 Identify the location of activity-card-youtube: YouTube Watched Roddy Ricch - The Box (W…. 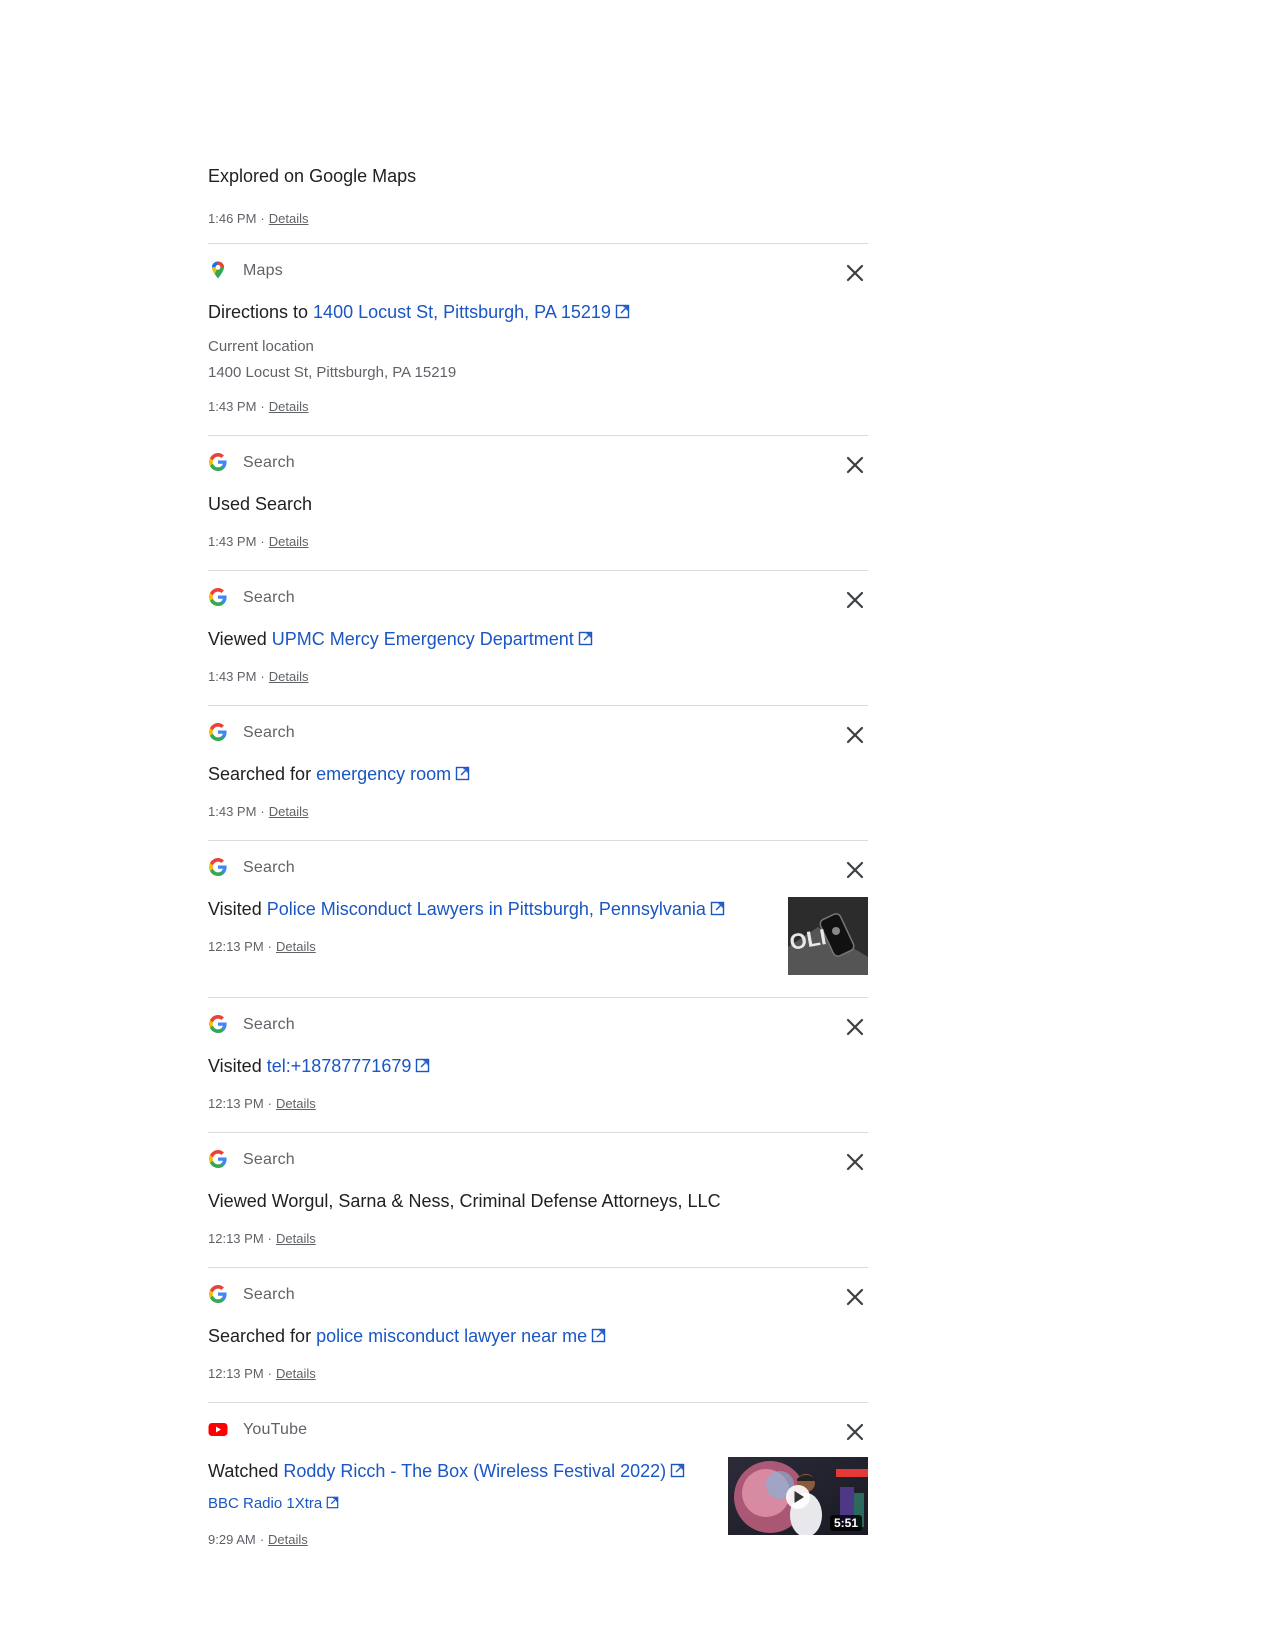
(538, 1487).